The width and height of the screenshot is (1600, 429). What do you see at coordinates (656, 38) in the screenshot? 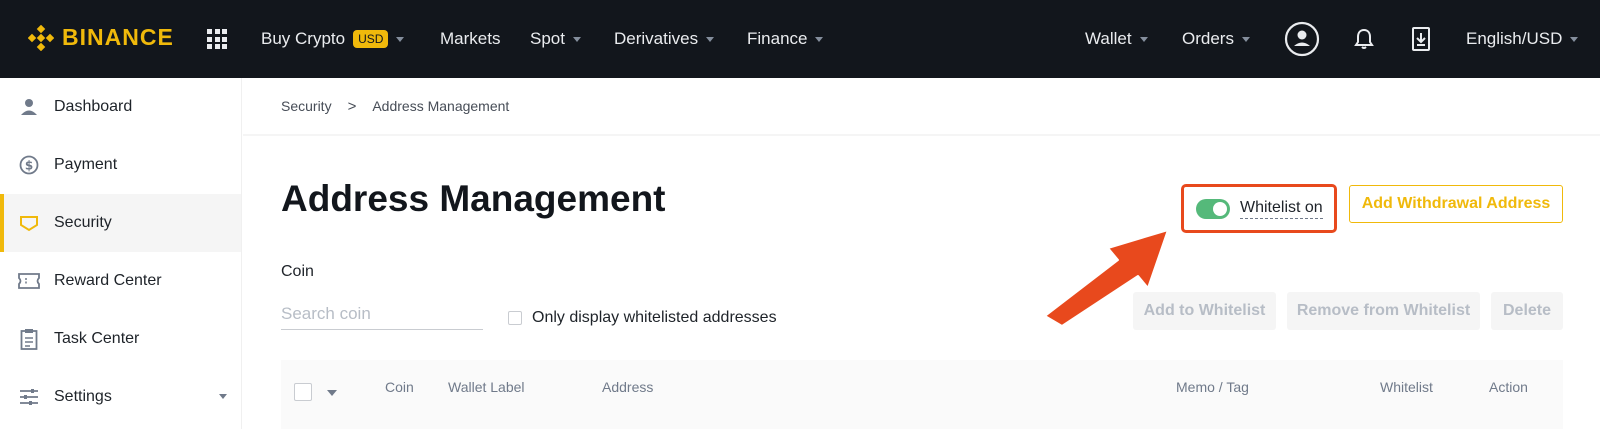
I see `nav-derivatives-label: Derivatives` at bounding box center [656, 38].